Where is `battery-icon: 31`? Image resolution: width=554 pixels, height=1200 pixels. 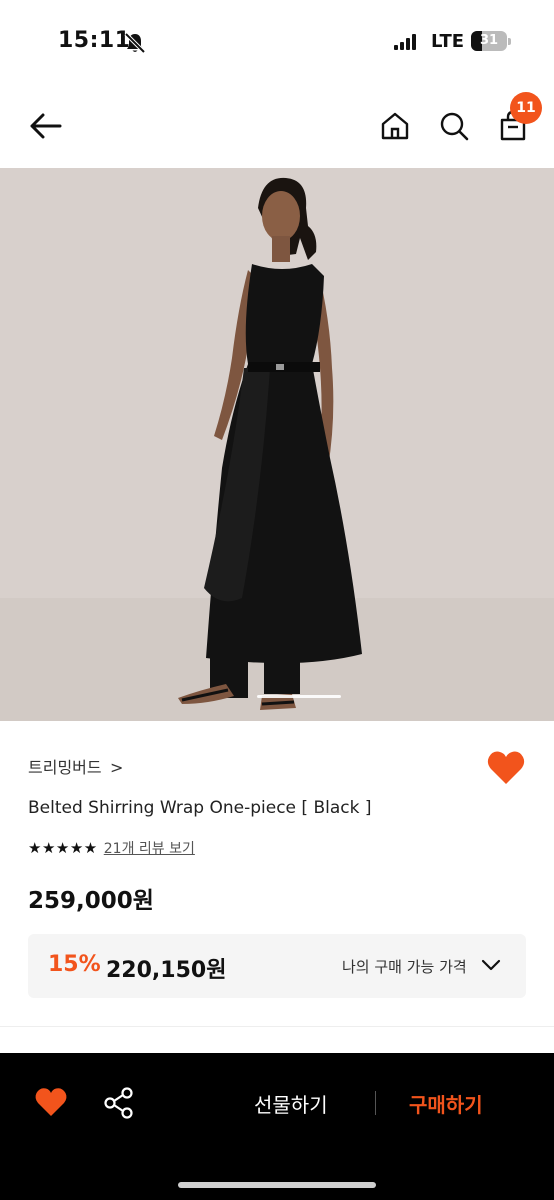 battery-icon: 31 is located at coordinates (491, 41).